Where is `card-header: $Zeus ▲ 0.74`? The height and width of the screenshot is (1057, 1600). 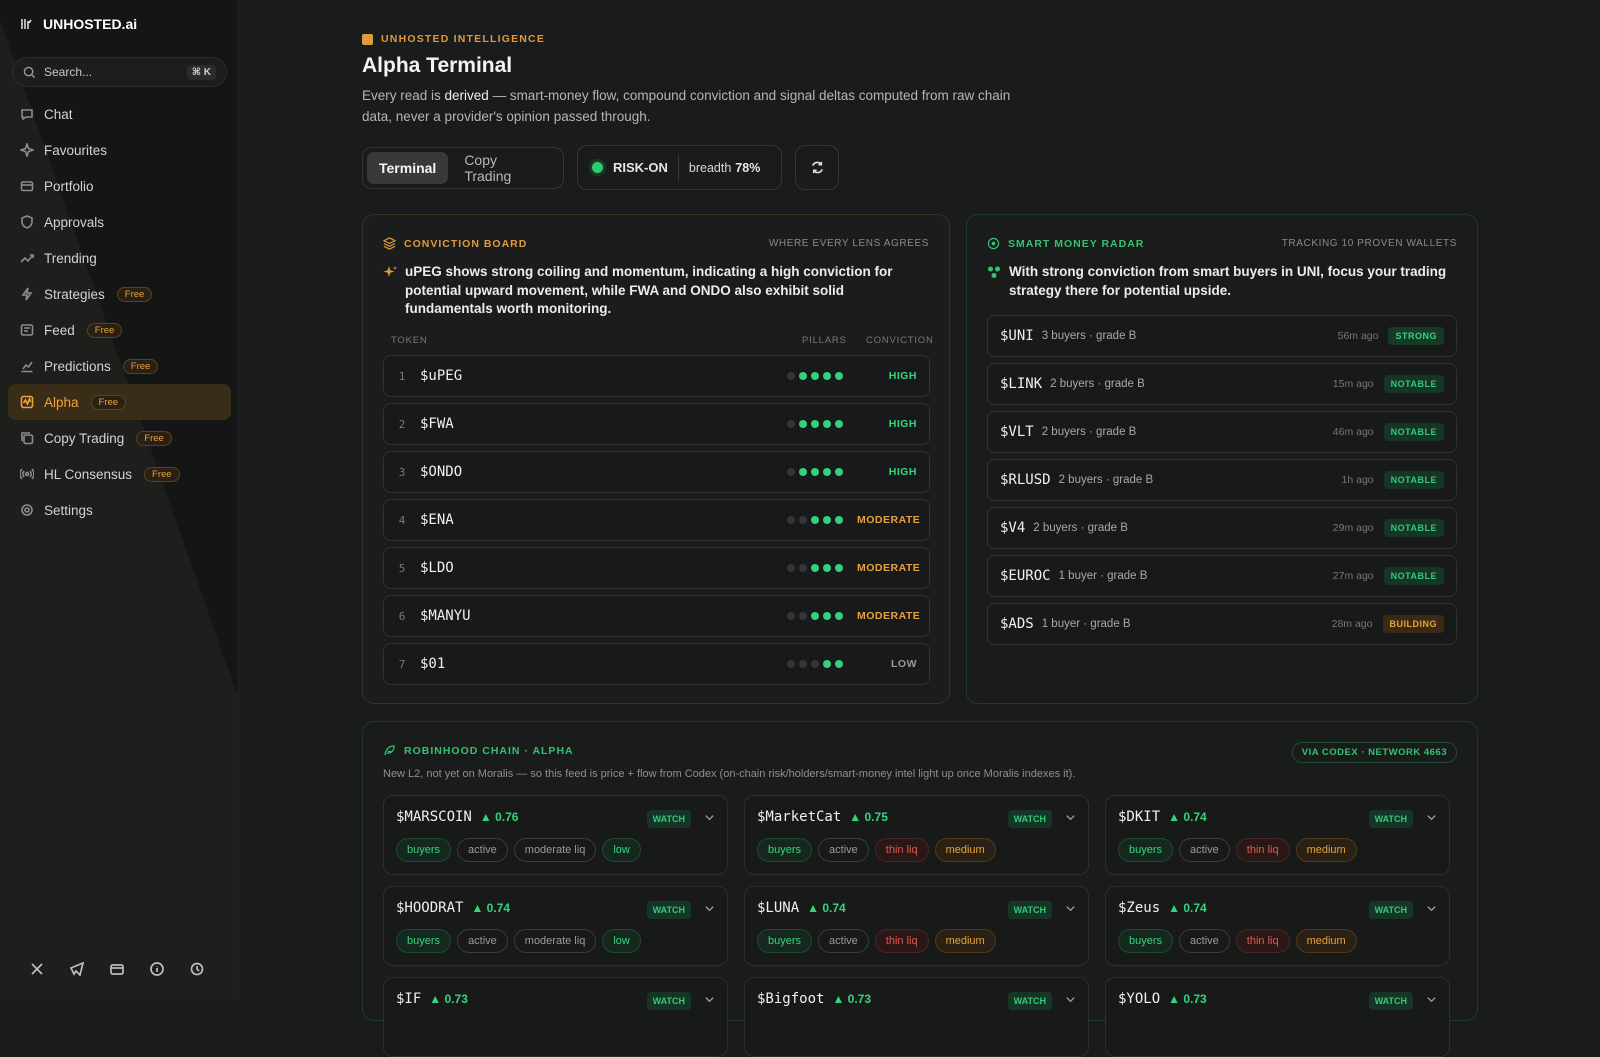 card-header: $Zeus ▲ 0.74 is located at coordinates (1162, 908).